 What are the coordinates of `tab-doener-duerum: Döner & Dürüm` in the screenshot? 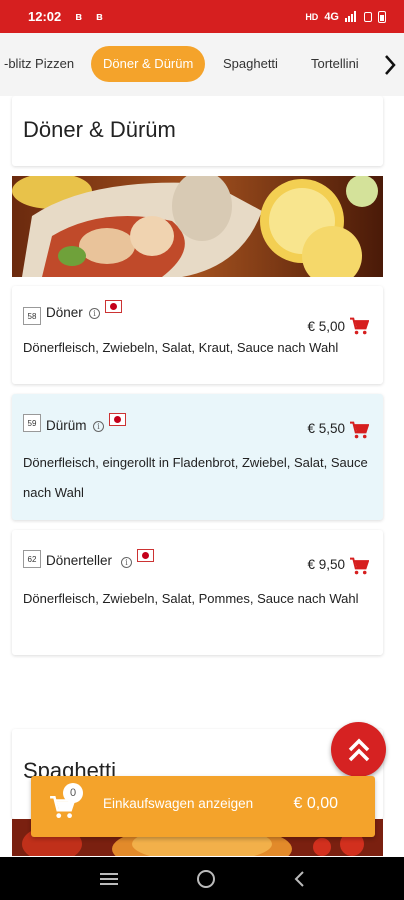 It's located at (148, 64).